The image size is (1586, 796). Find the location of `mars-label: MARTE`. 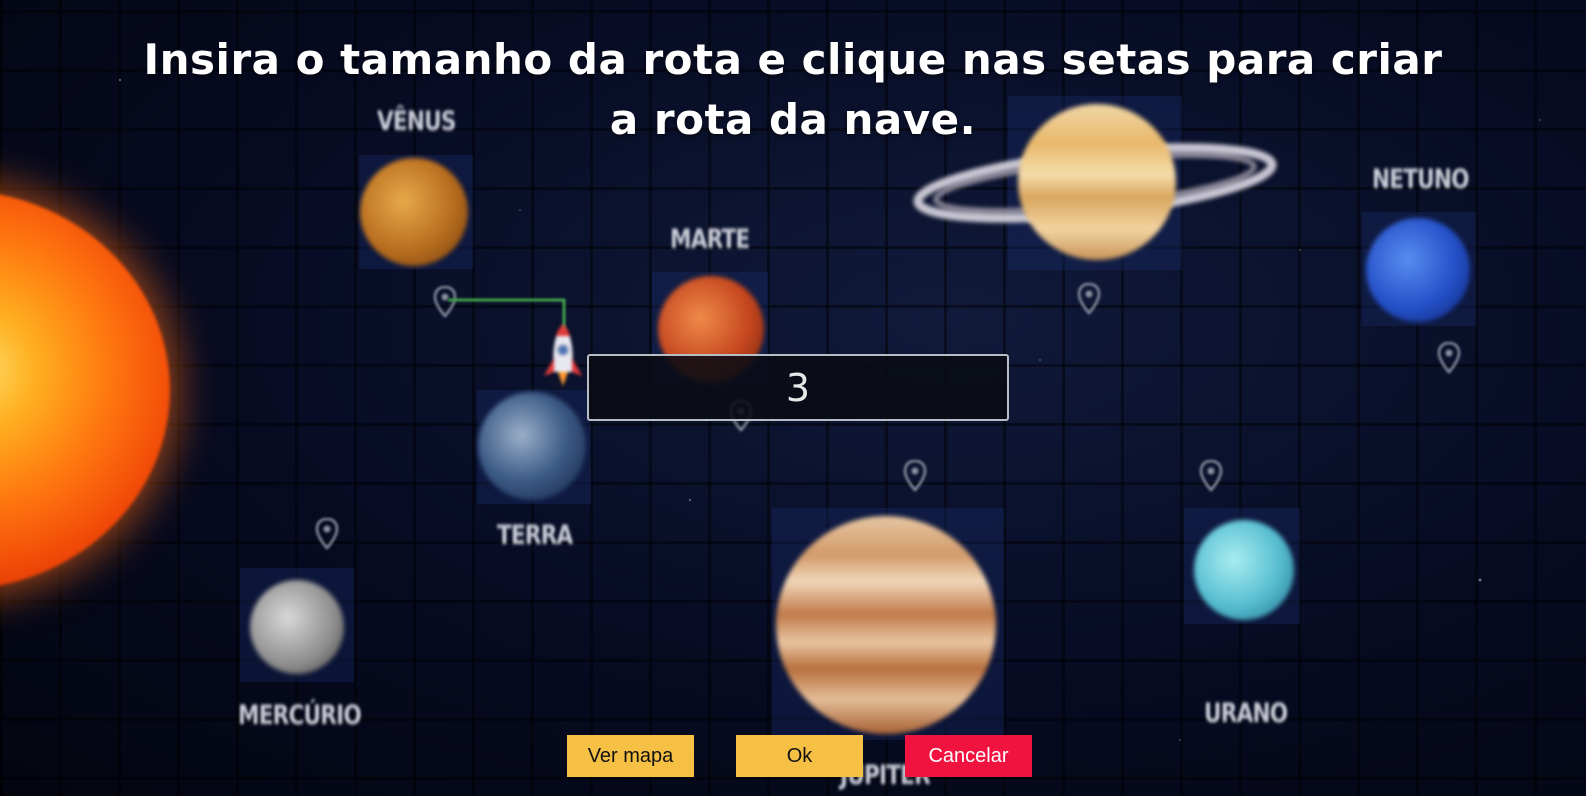

mars-label: MARTE is located at coordinates (710, 239).